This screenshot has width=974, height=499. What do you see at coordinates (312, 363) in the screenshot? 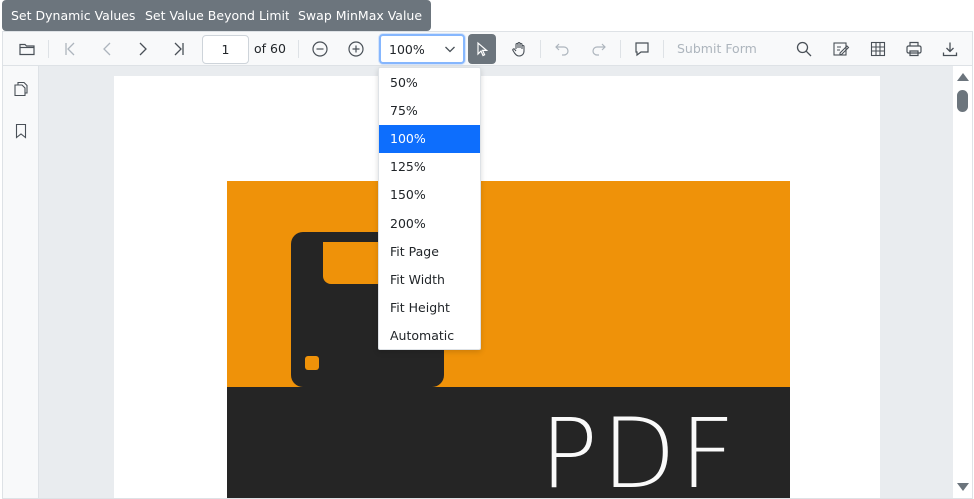
I see `floppy-dot` at bounding box center [312, 363].